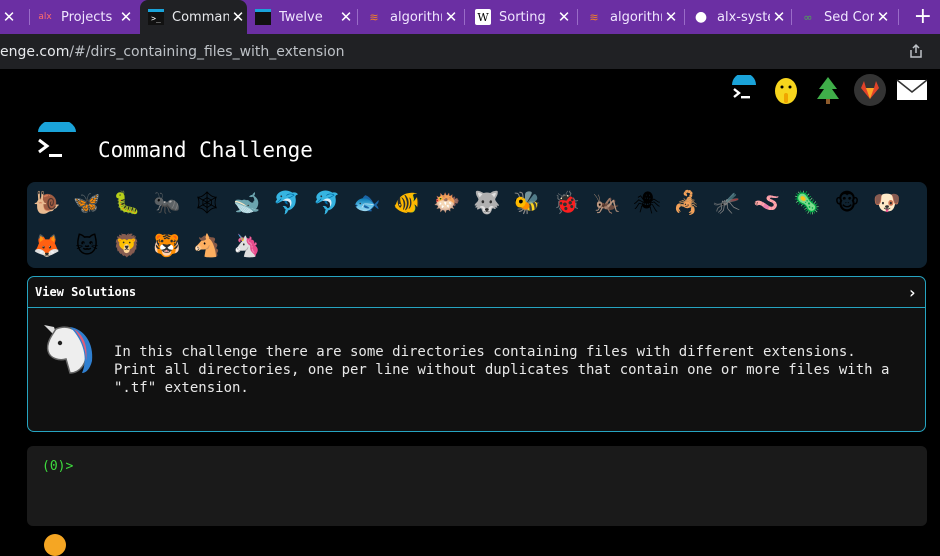  Describe the element at coordinates (167, 203) in the screenshot. I see `animal-challenge-icon: 🐜` at that location.